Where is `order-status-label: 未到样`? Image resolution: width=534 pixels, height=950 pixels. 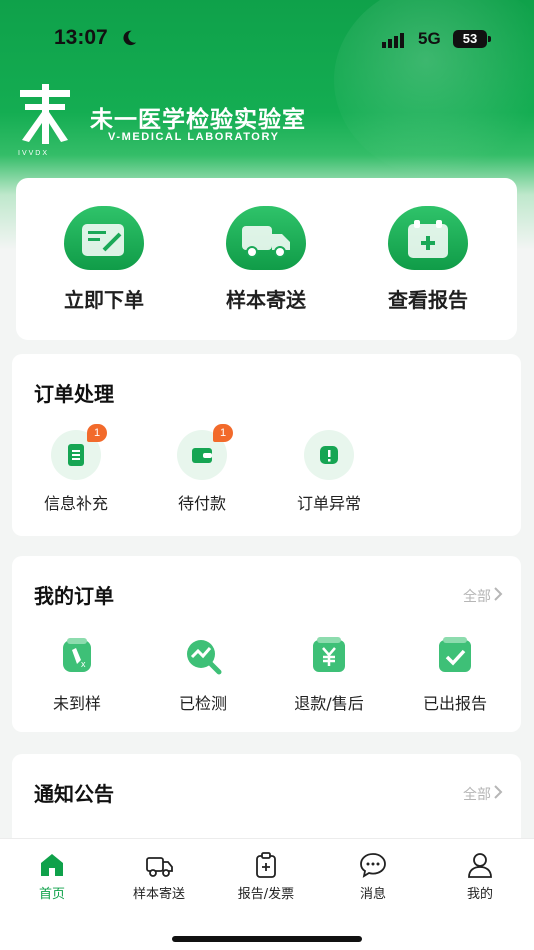 order-status-label: 未到样 is located at coordinates (76, 703).